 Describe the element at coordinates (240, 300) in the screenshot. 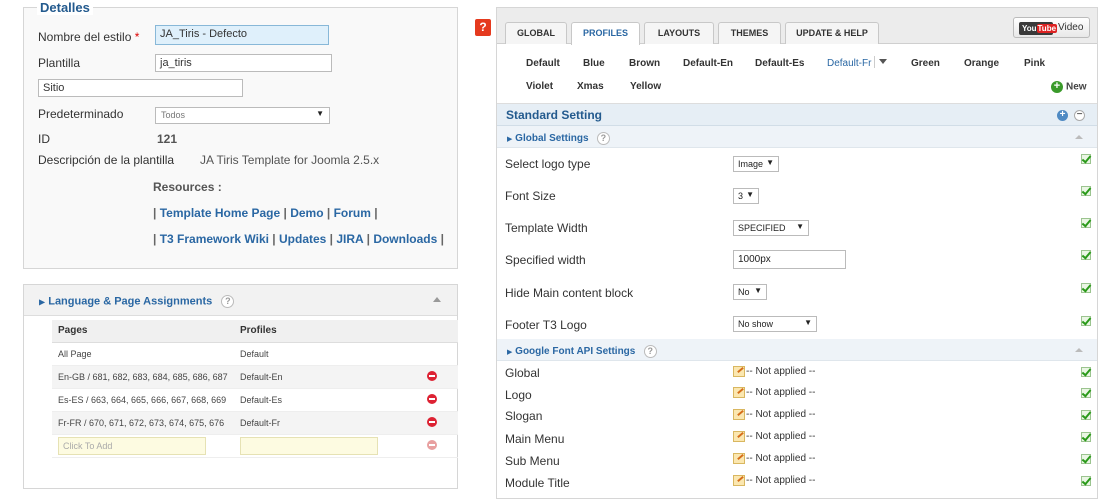

I see `assignments-header: ▶ Language & Page Assignments ?` at that location.